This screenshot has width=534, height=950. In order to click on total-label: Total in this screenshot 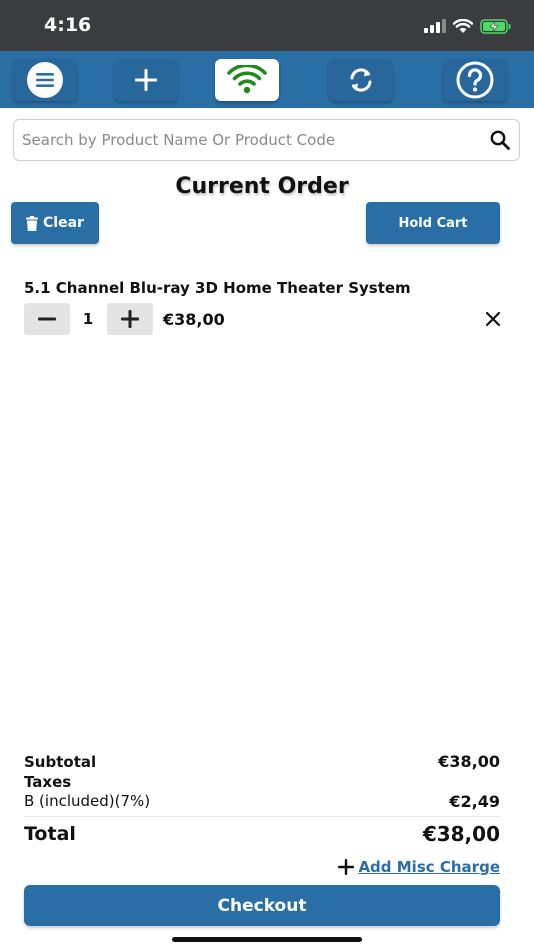, I will do `click(50, 834)`.